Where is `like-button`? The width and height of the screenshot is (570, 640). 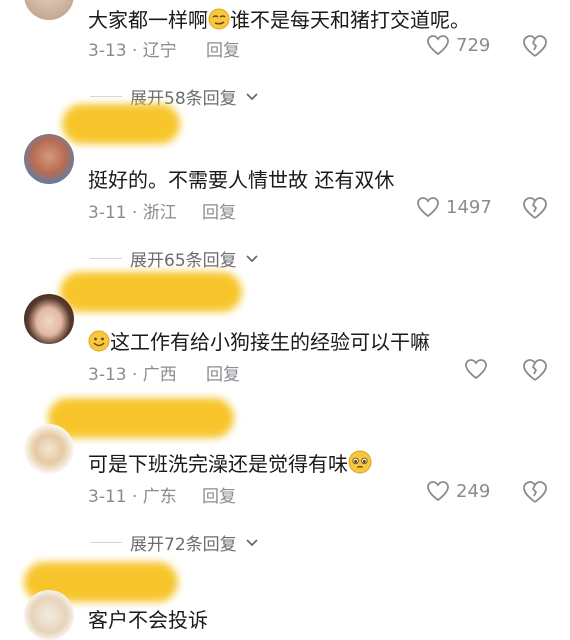
like-button is located at coordinates (479, 369).